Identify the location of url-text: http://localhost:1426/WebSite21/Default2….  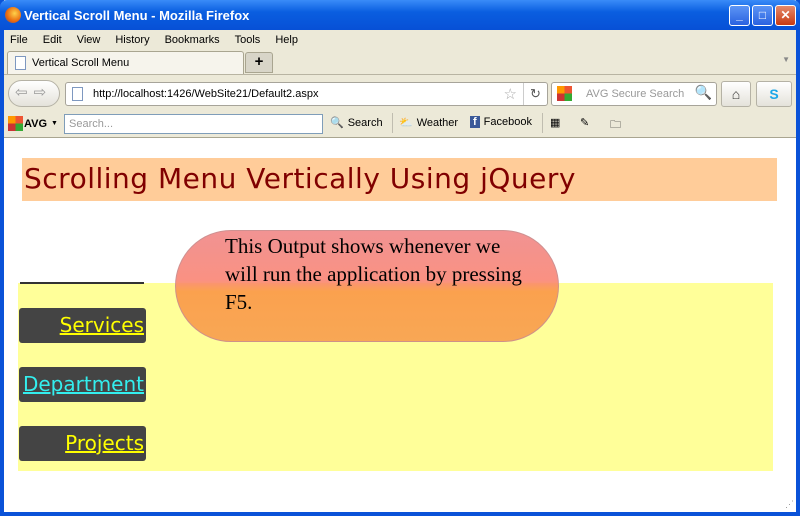
(206, 94).